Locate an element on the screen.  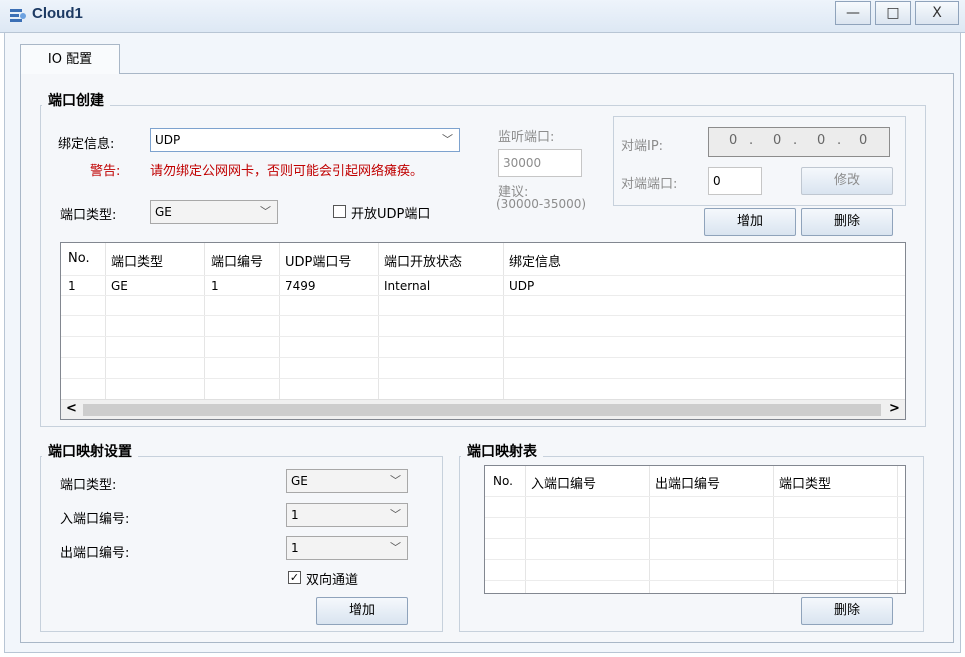
horizontal-scrollbar: < > is located at coordinates (483, 409).